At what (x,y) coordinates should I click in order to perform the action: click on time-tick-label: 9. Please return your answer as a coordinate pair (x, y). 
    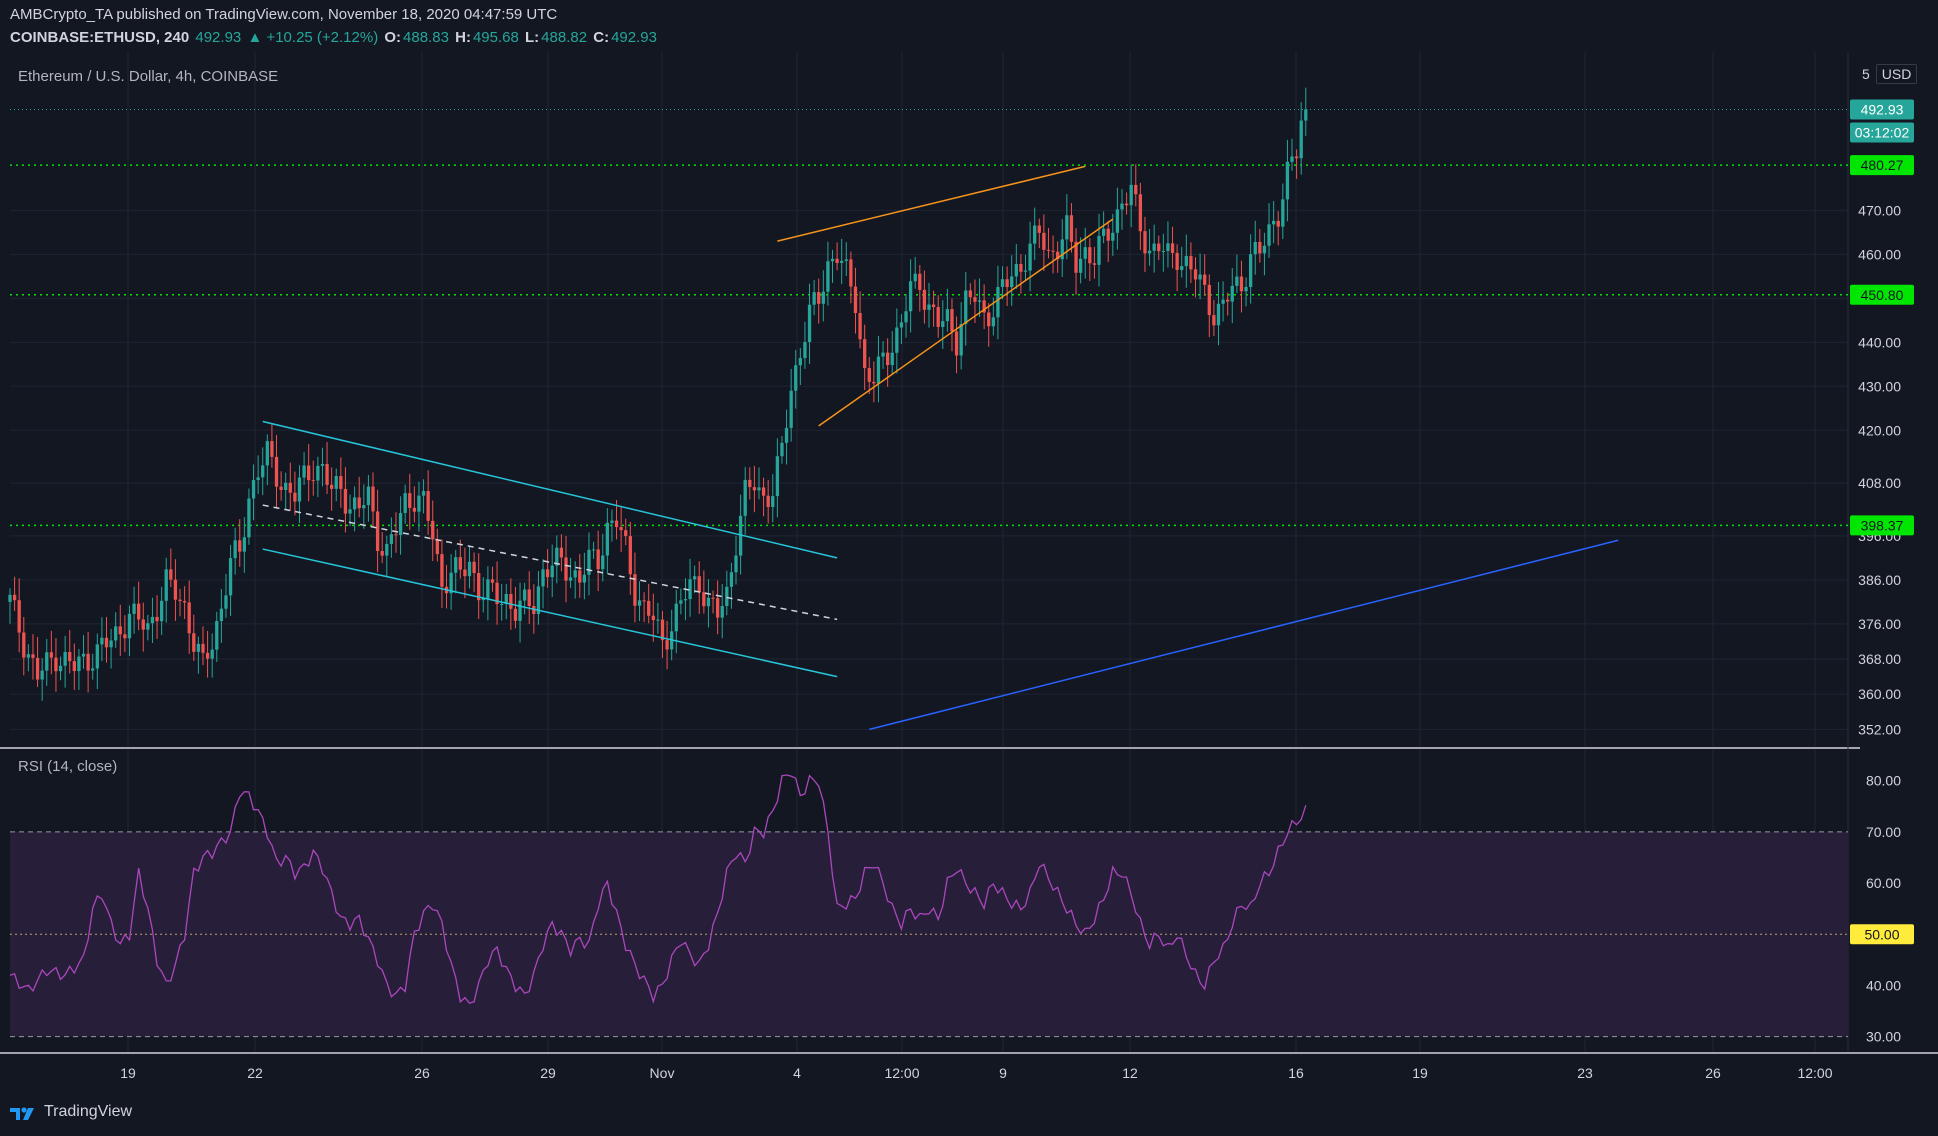
    Looking at the image, I should click on (1003, 1073).